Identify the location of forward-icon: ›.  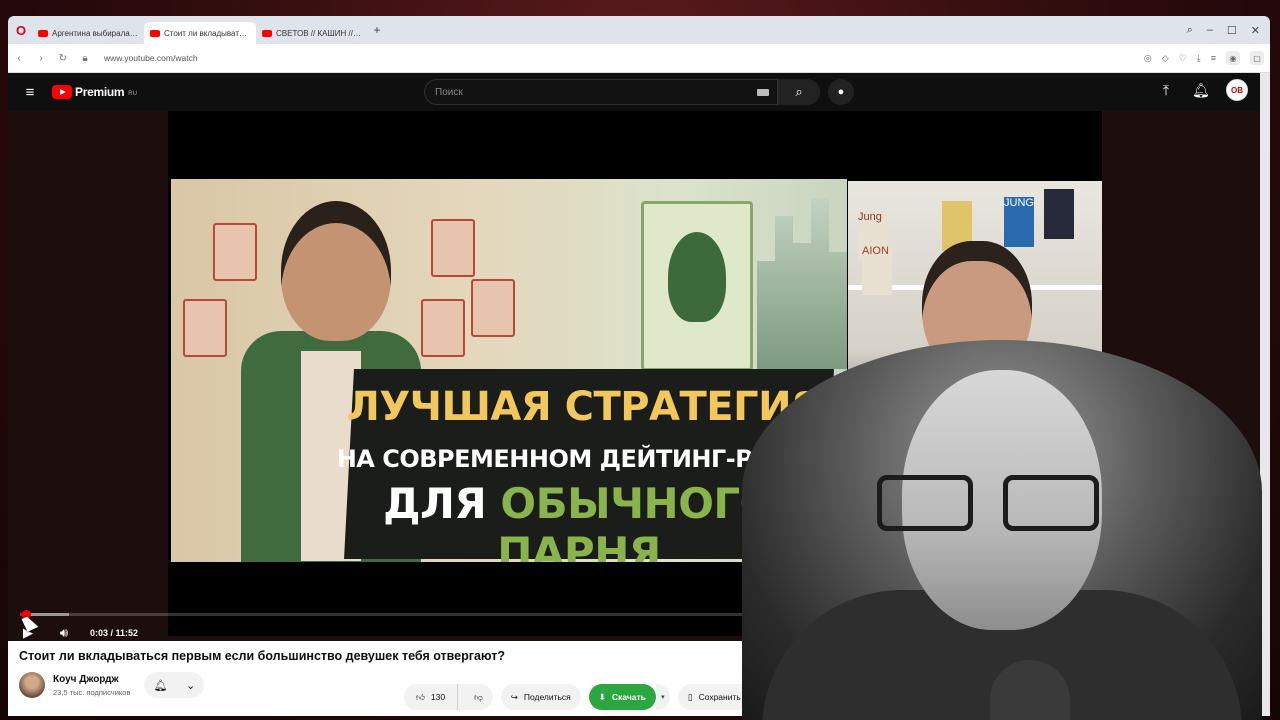
(41, 58).